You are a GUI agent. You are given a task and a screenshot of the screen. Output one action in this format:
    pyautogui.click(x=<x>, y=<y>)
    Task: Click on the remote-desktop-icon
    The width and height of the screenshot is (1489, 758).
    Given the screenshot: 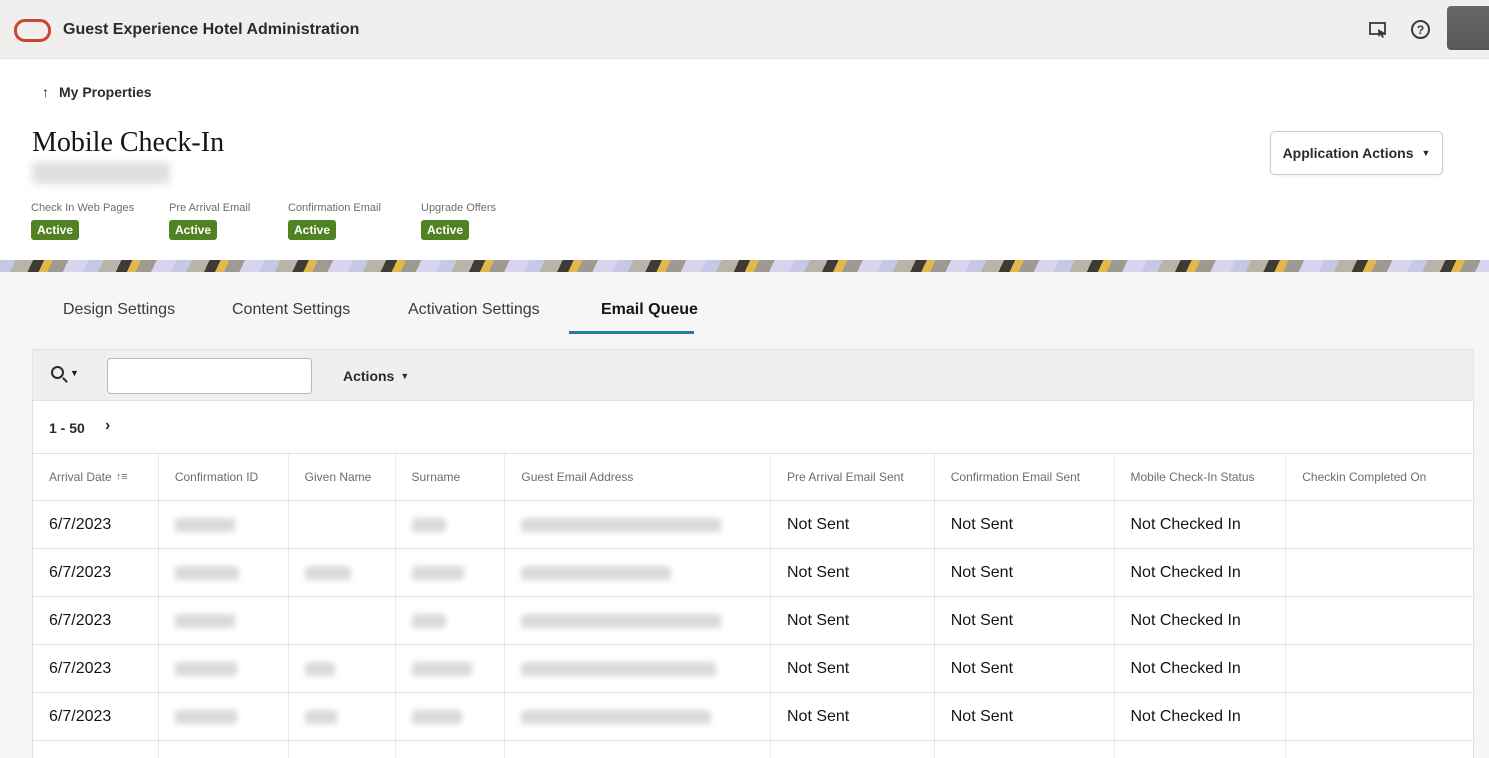 What is the action you would take?
    pyautogui.click(x=1378, y=30)
    